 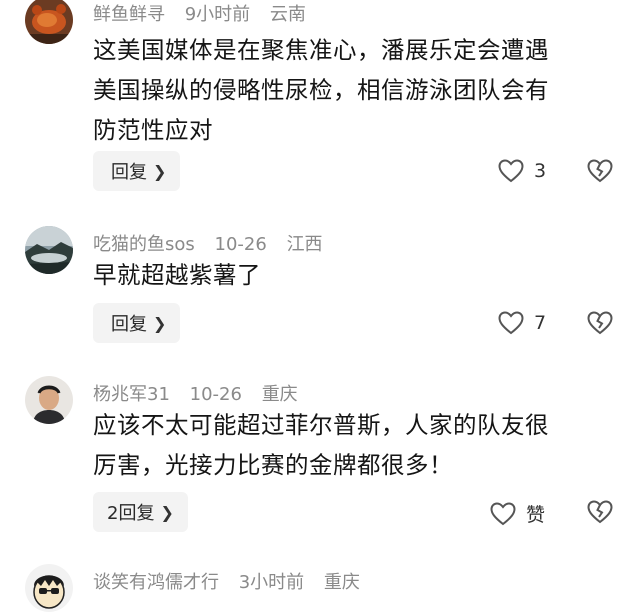 What do you see at coordinates (536, 515) in the screenshot?
I see `like-count: 赞` at bounding box center [536, 515].